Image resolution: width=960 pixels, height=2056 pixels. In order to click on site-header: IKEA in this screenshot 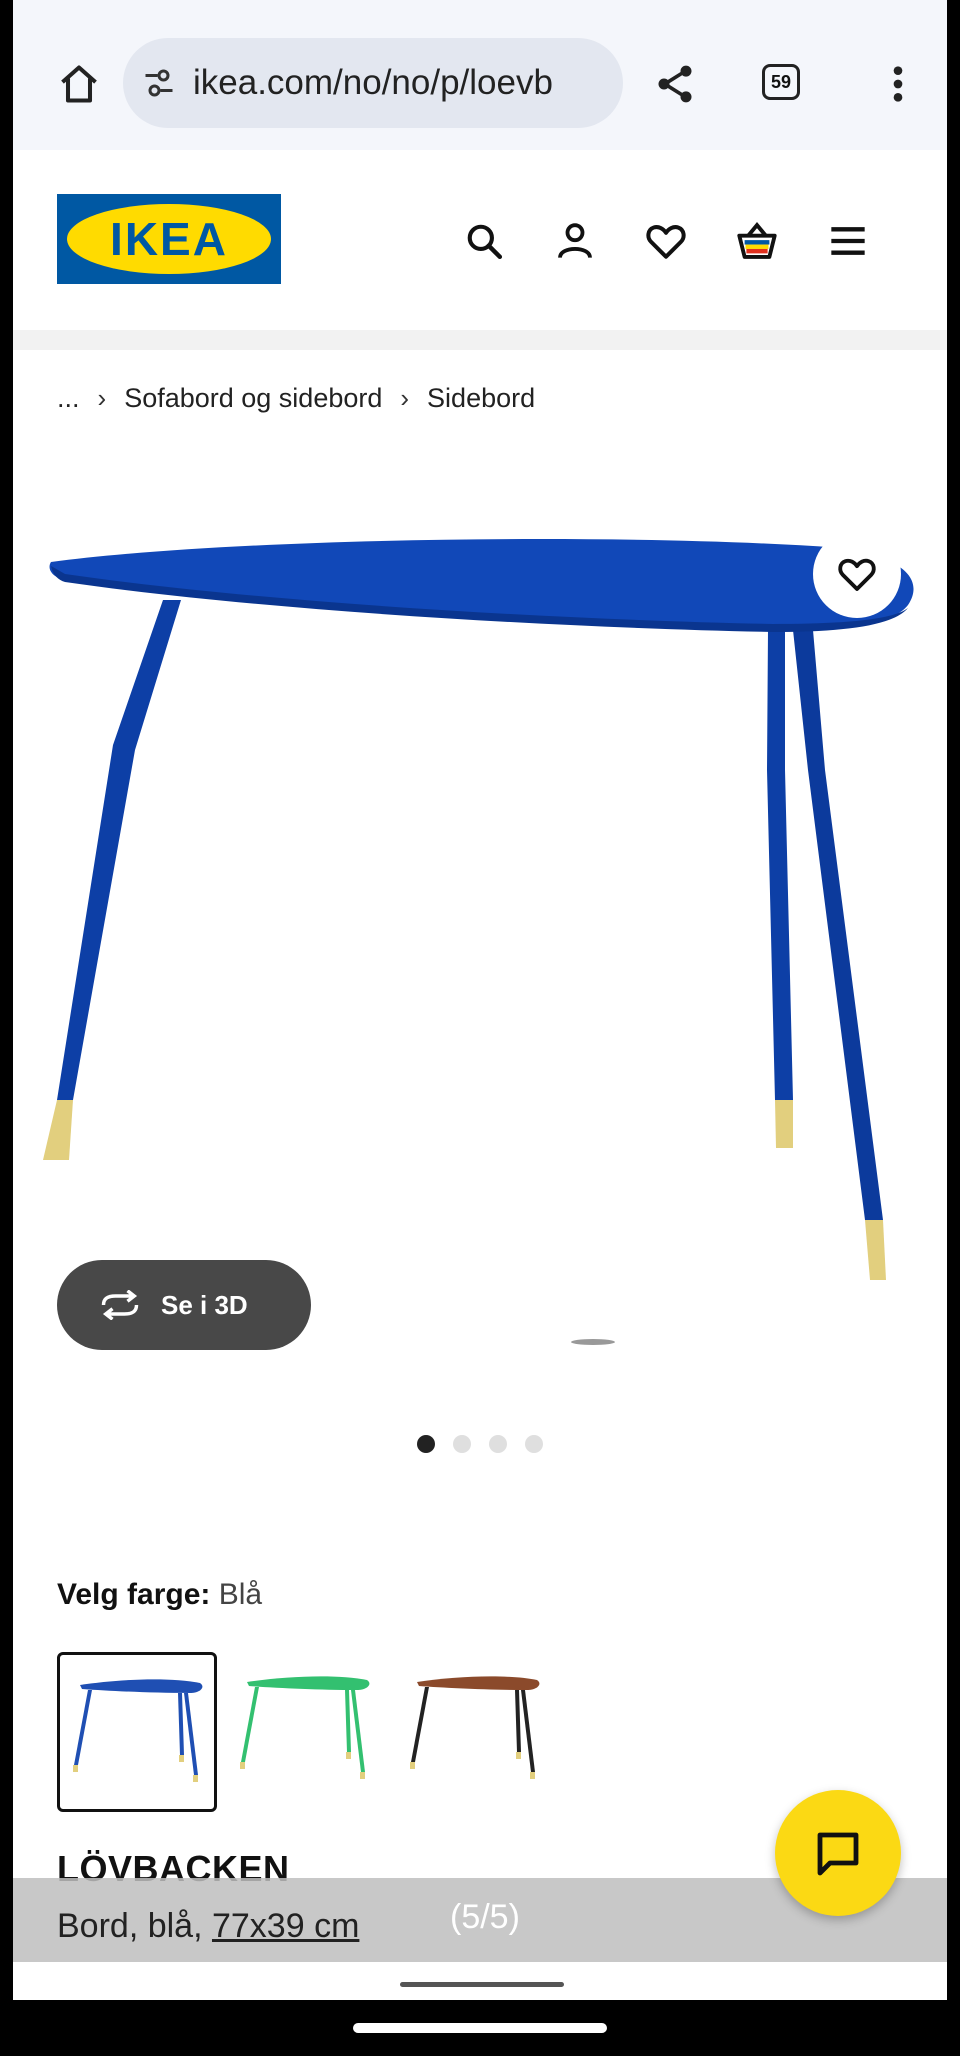, I will do `click(480, 240)`.